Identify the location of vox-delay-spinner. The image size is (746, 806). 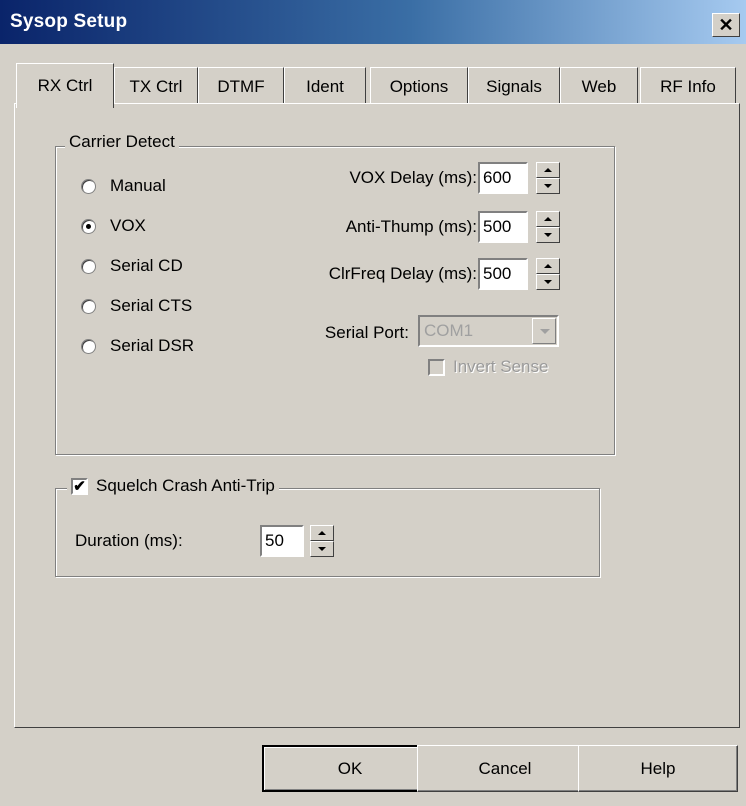
(548, 178).